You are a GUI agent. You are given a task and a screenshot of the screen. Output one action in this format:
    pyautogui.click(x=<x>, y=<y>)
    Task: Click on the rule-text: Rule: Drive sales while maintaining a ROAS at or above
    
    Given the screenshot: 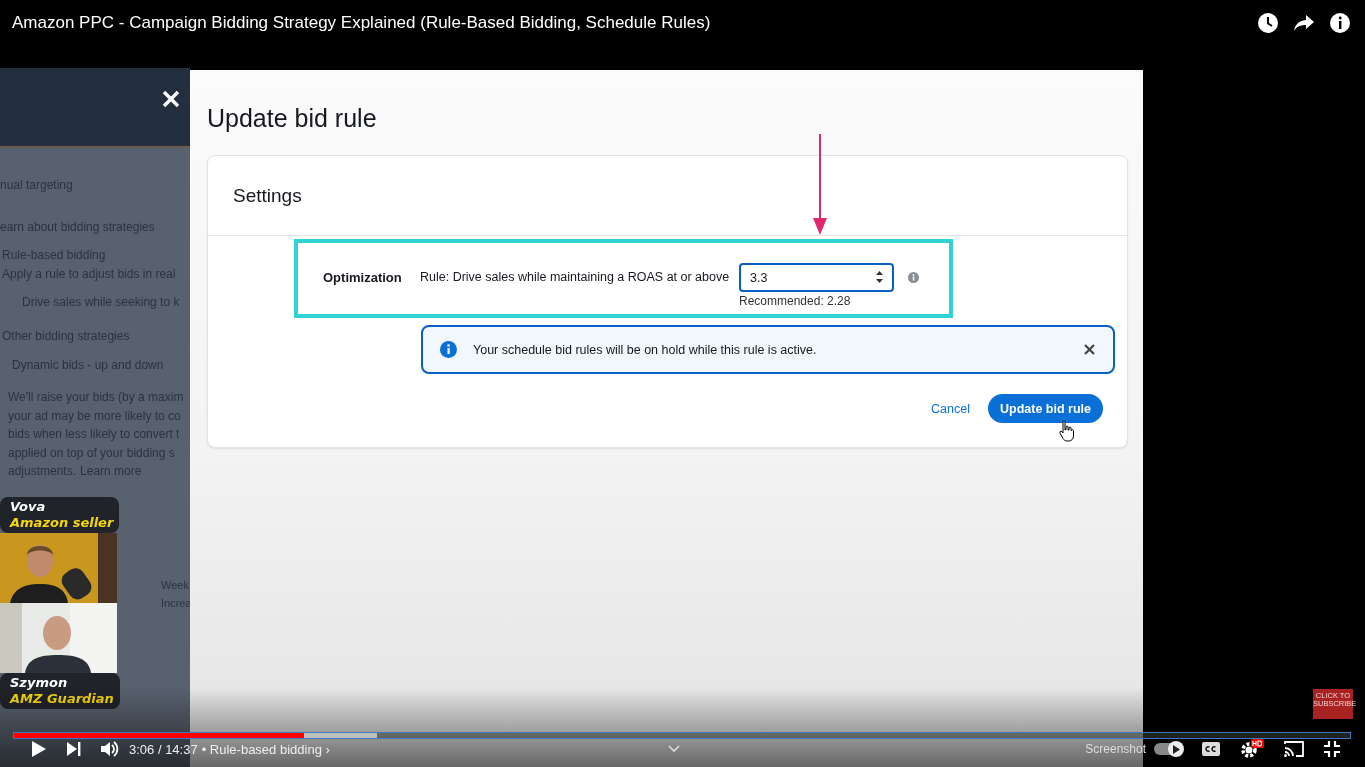 What is the action you would take?
    pyautogui.click(x=575, y=277)
    